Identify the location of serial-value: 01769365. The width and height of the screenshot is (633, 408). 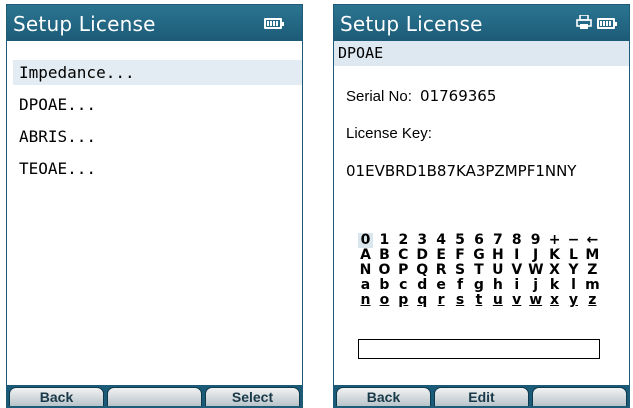
(458, 96).